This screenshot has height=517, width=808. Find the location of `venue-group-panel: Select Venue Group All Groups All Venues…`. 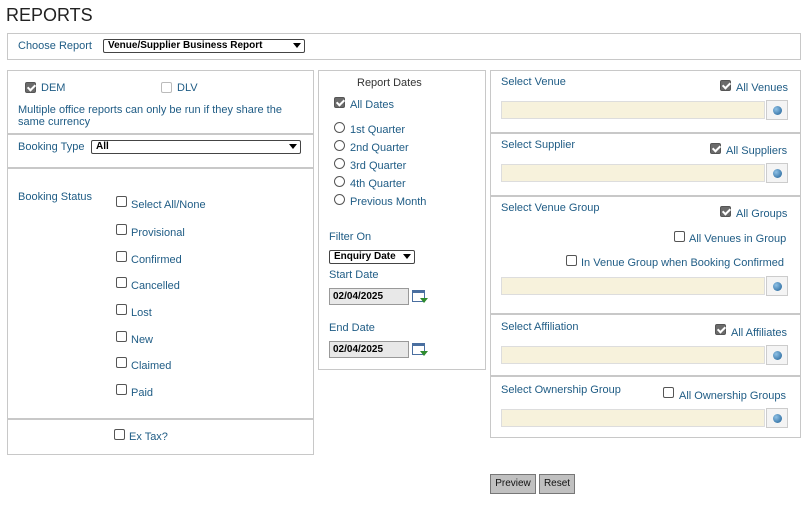

venue-group-panel: Select Venue Group All Groups All Venues… is located at coordinates (645, 255).